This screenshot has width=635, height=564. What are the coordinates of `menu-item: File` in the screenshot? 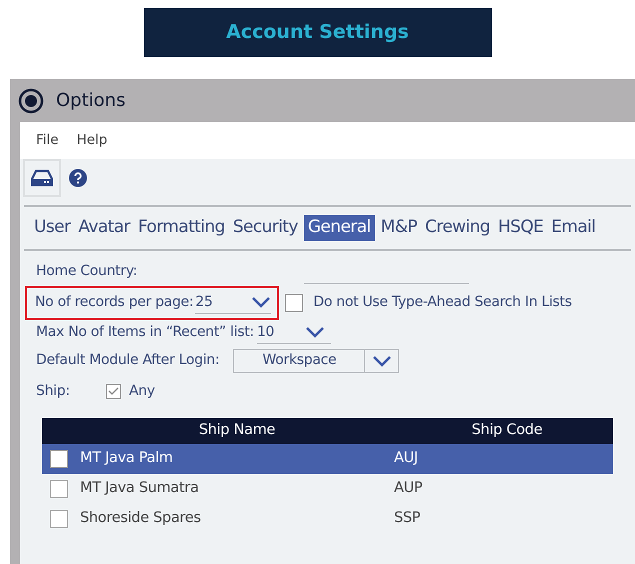 It's located at (47, 140).